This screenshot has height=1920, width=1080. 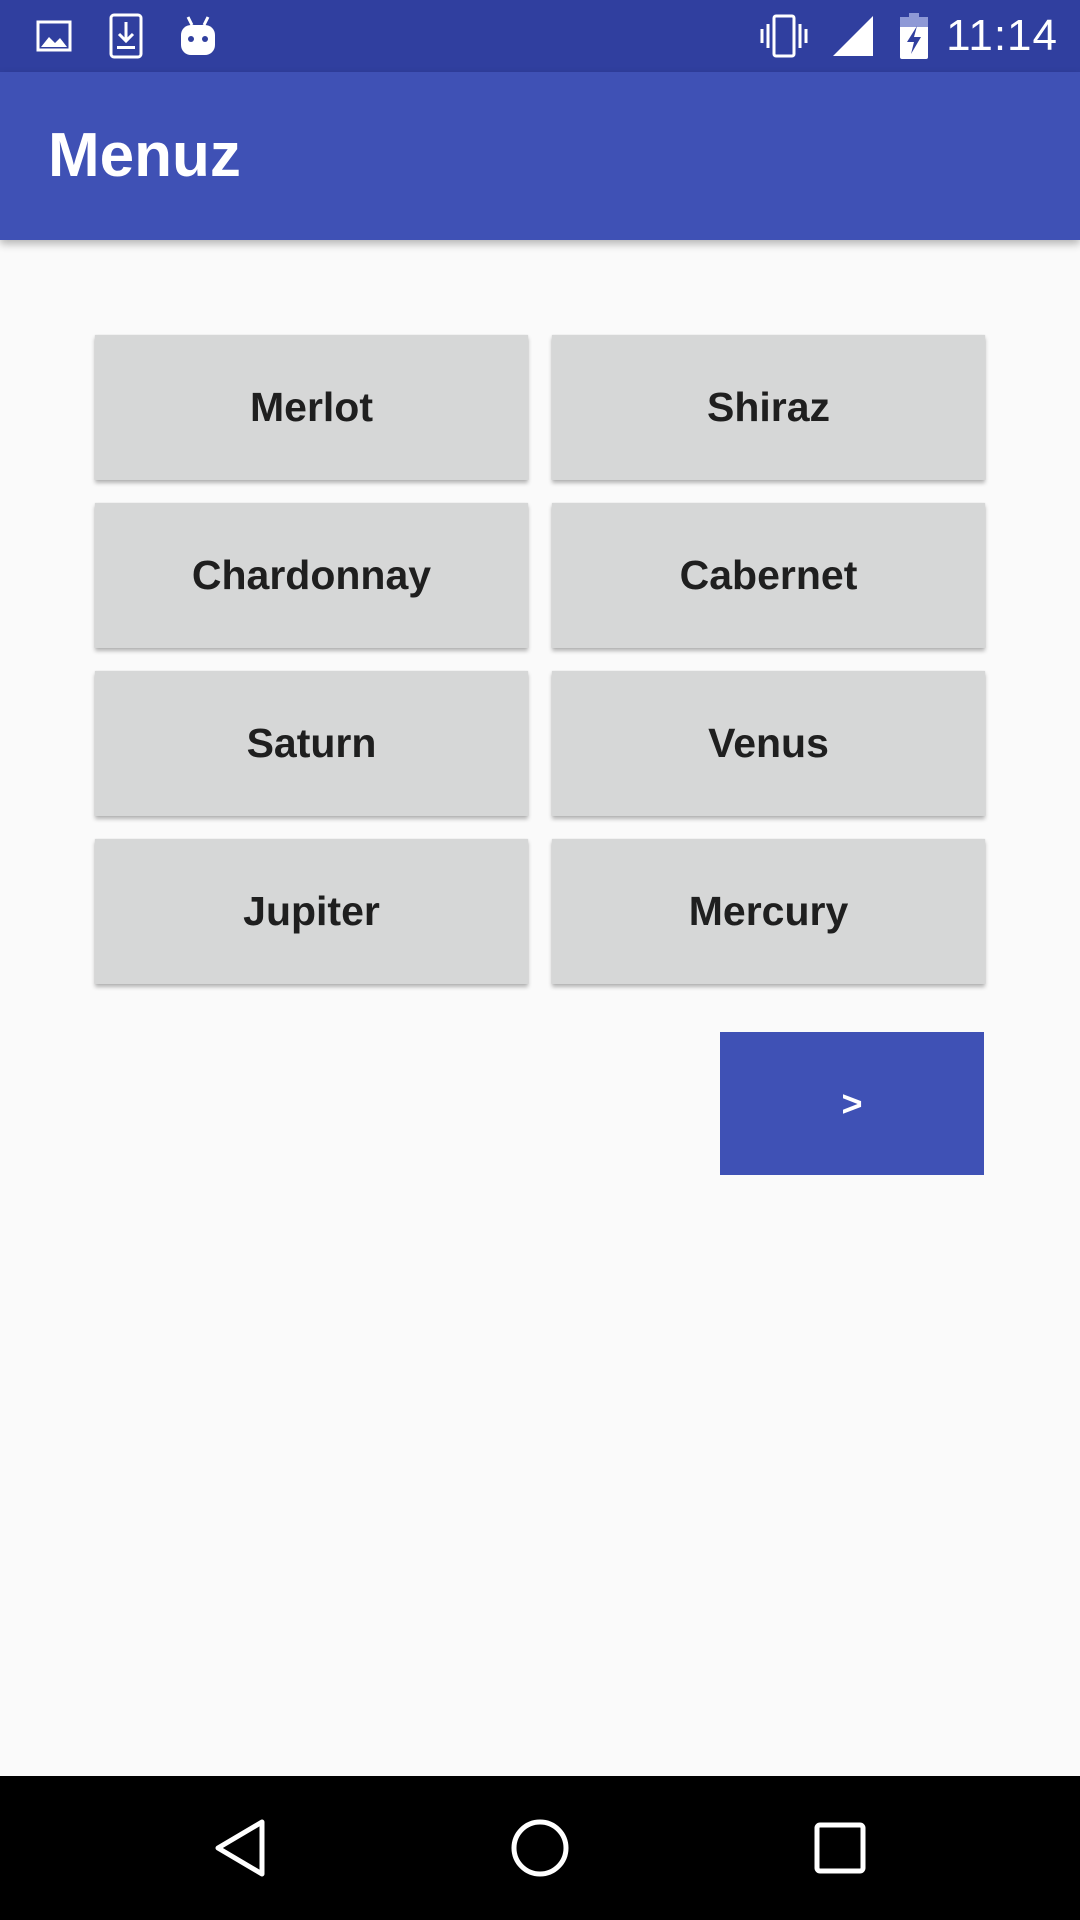 What do you see at coordinates (311, 575) in the screenshot?
I see `menu-button-chardonnay: Chardonnay` at bounding box center [311, 575].